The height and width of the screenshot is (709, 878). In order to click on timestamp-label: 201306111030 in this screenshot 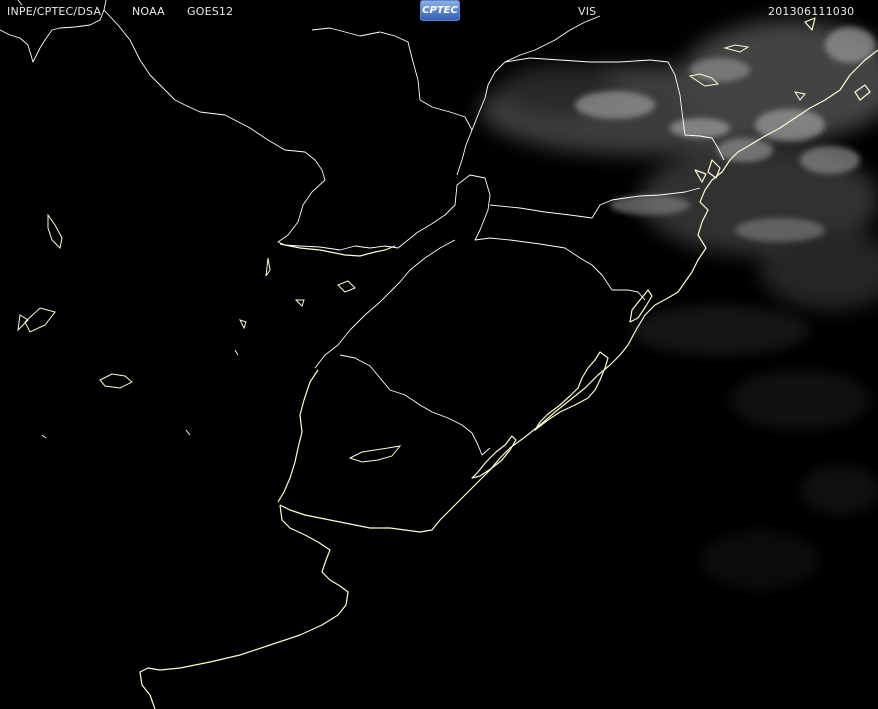, I will do `click(811, 11)`.